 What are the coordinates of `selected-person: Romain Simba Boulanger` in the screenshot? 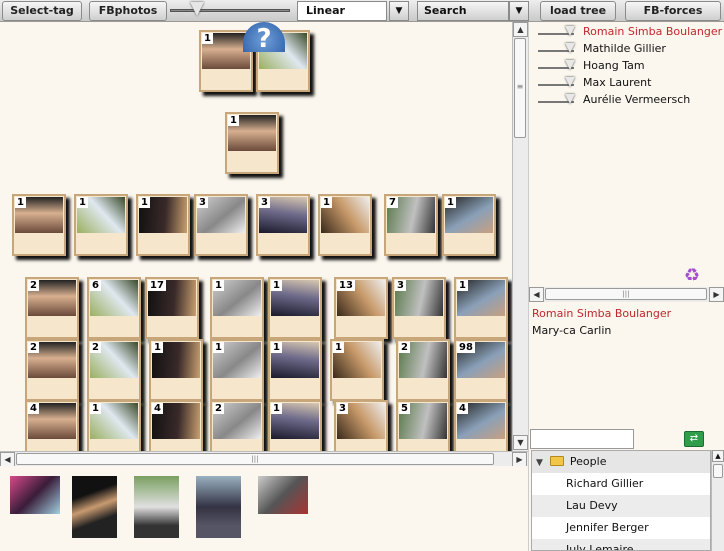 It's located at (601, 313).